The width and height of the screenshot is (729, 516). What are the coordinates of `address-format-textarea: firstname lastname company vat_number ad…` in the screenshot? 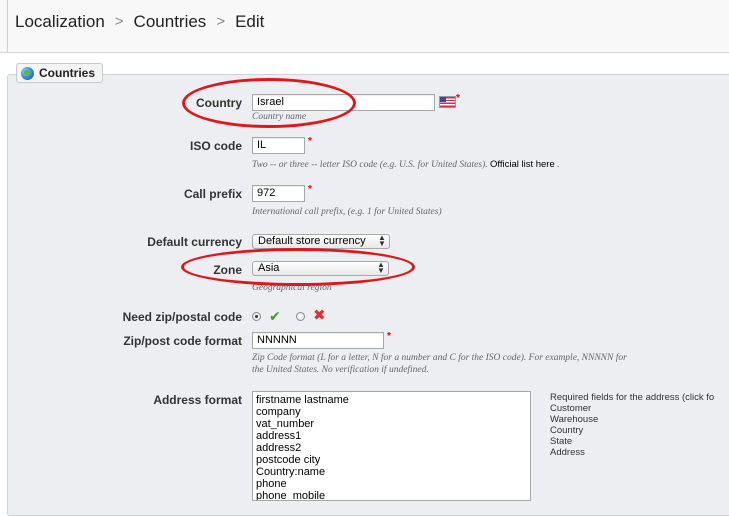 It's located at (391, 446).